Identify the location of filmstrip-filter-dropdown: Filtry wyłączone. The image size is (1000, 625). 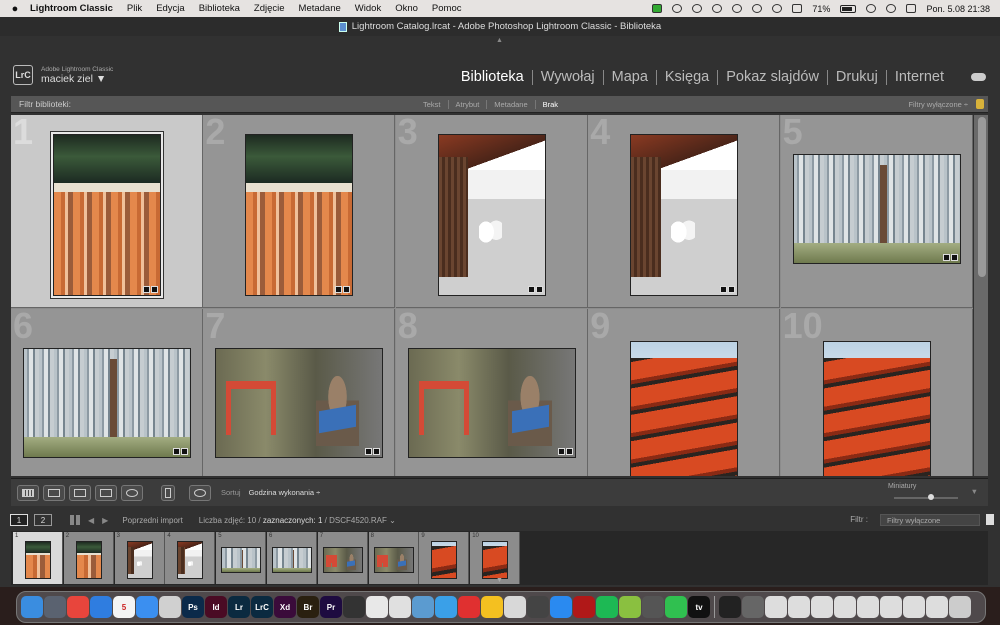
(930, 520).